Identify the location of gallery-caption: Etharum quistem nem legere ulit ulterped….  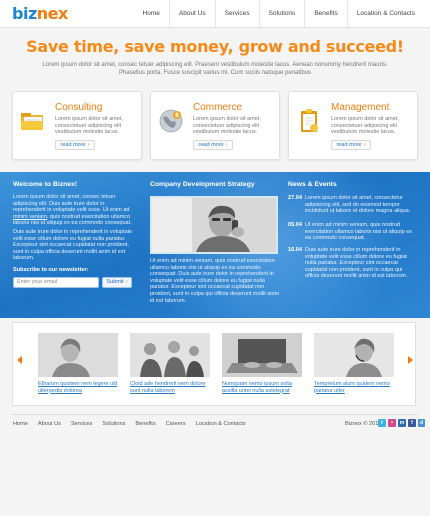
(79, 387).